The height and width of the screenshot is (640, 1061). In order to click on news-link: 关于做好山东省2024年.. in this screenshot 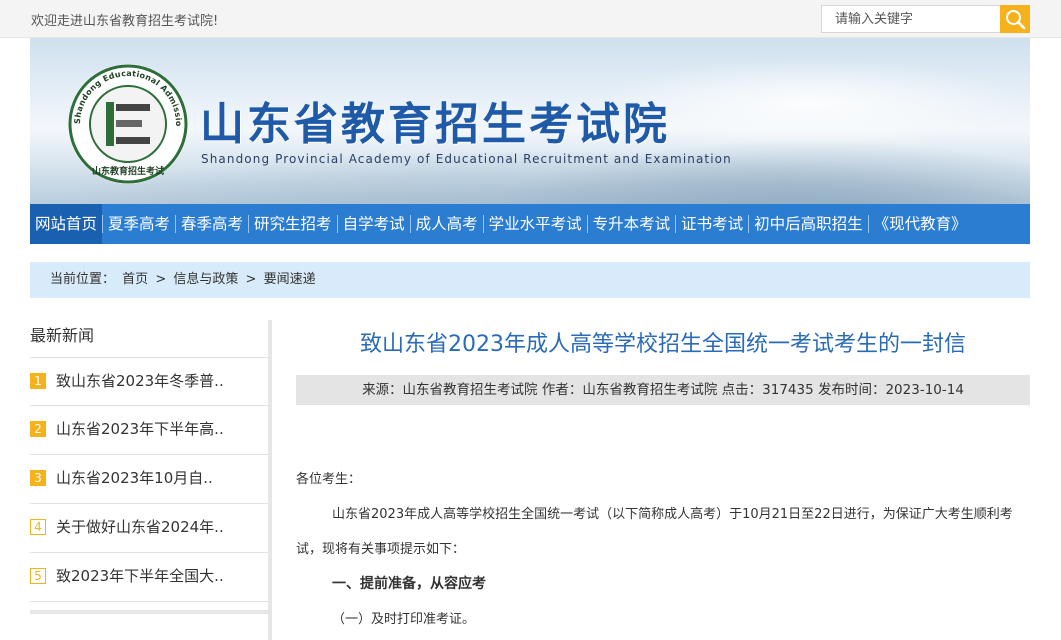, I will do `click(140, 526)`.